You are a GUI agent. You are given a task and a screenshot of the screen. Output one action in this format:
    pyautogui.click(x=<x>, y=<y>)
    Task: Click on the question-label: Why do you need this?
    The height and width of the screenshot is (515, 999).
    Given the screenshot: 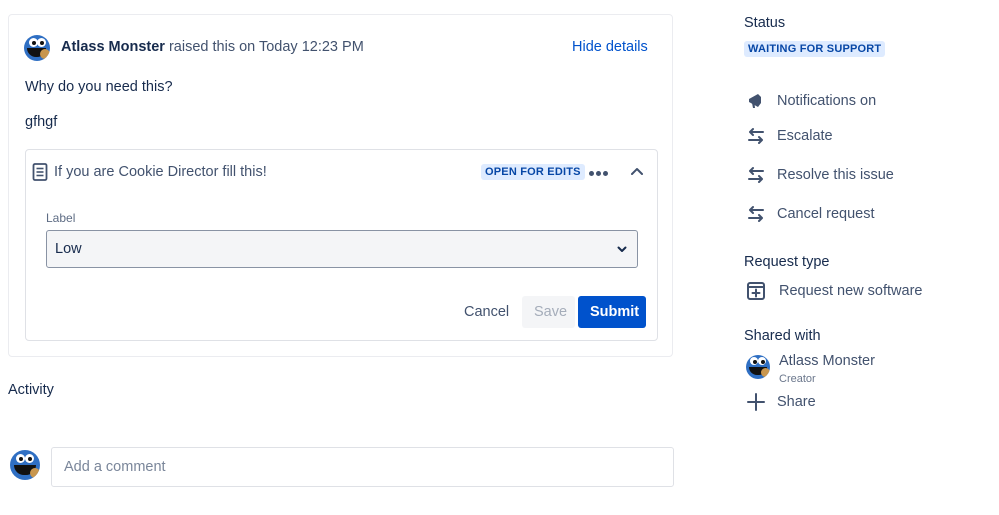 What is the action you would take?
    pyautogui.click(x=99, y=87)
    